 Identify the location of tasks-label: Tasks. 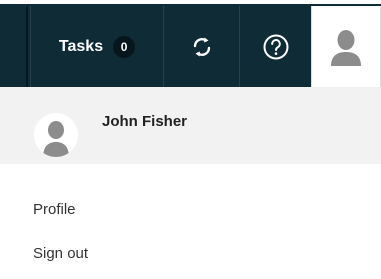
(81, 46).